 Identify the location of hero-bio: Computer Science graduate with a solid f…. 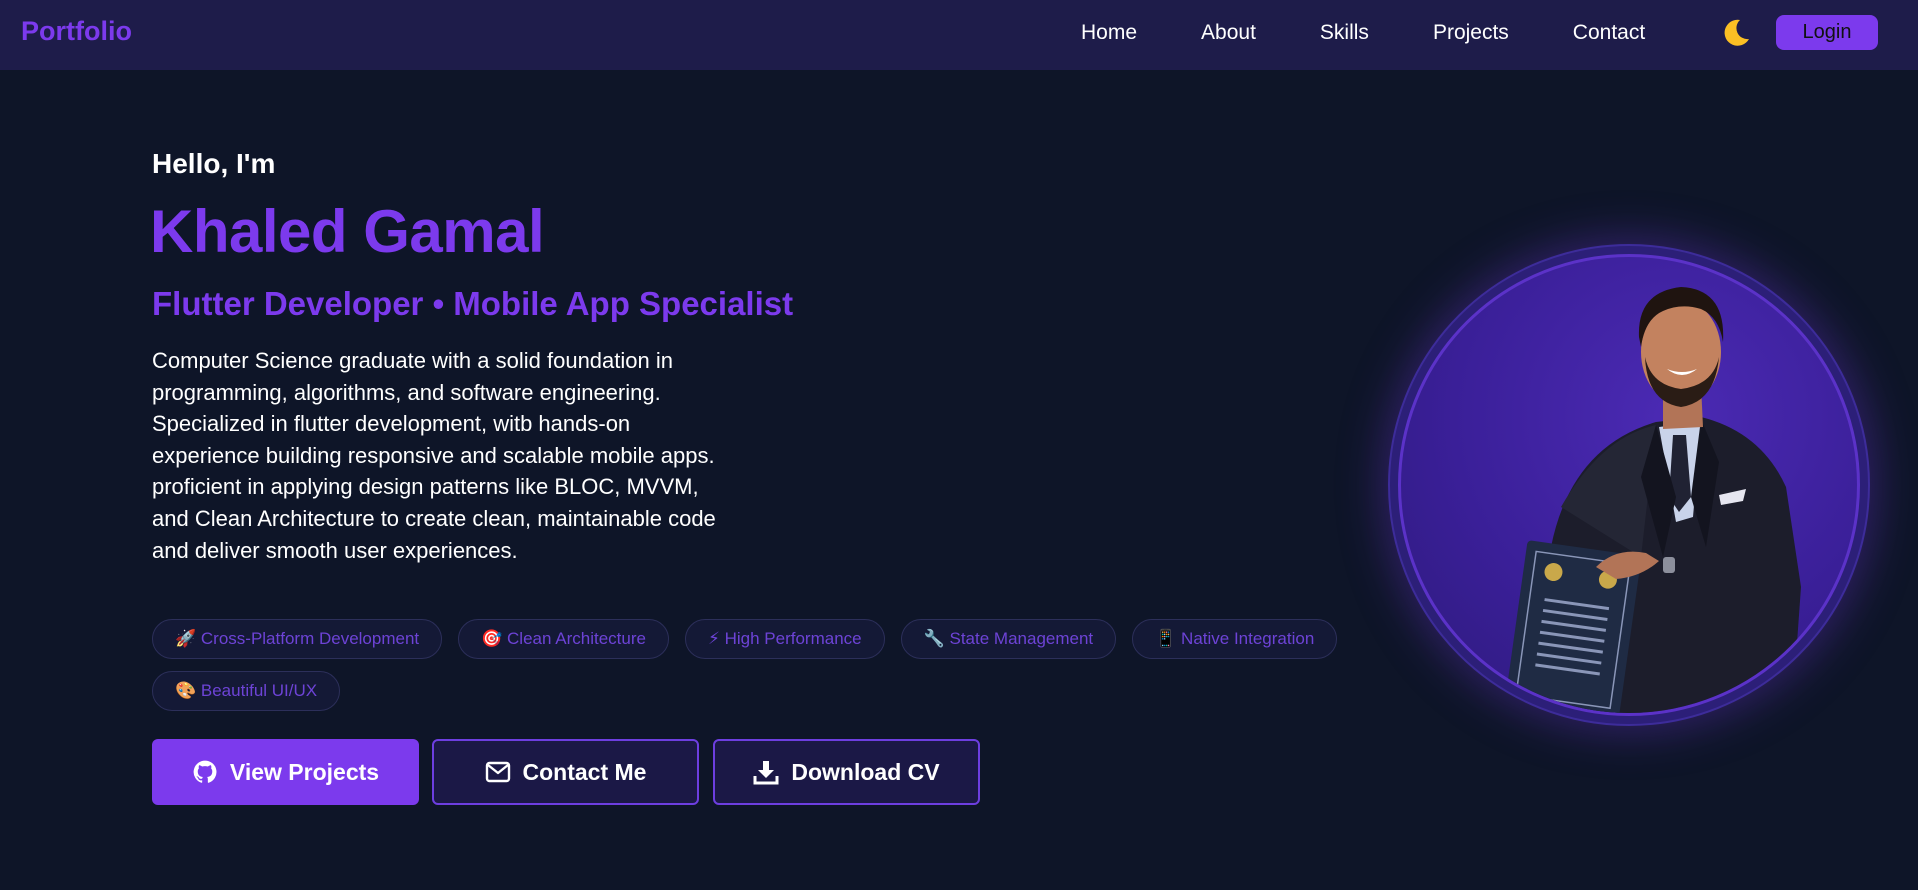
(442, 455).